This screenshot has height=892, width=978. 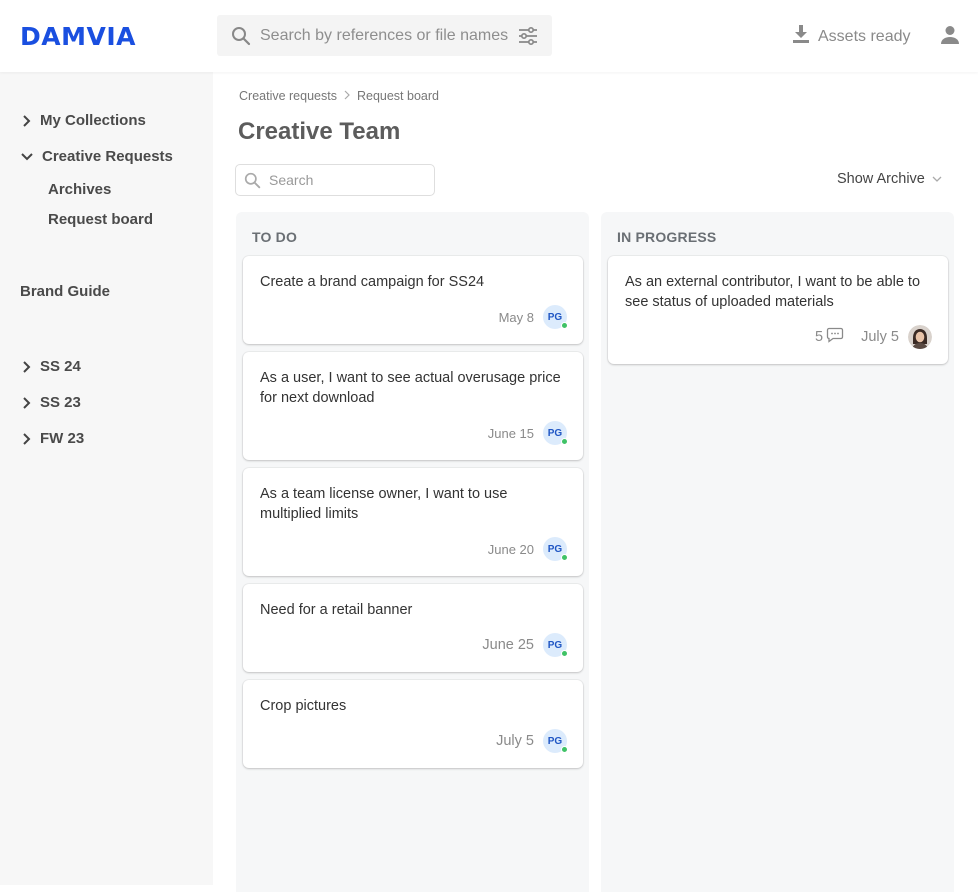 I want to click on sidebar-item-my-collections: My Collections, so click(x=83, y=120).